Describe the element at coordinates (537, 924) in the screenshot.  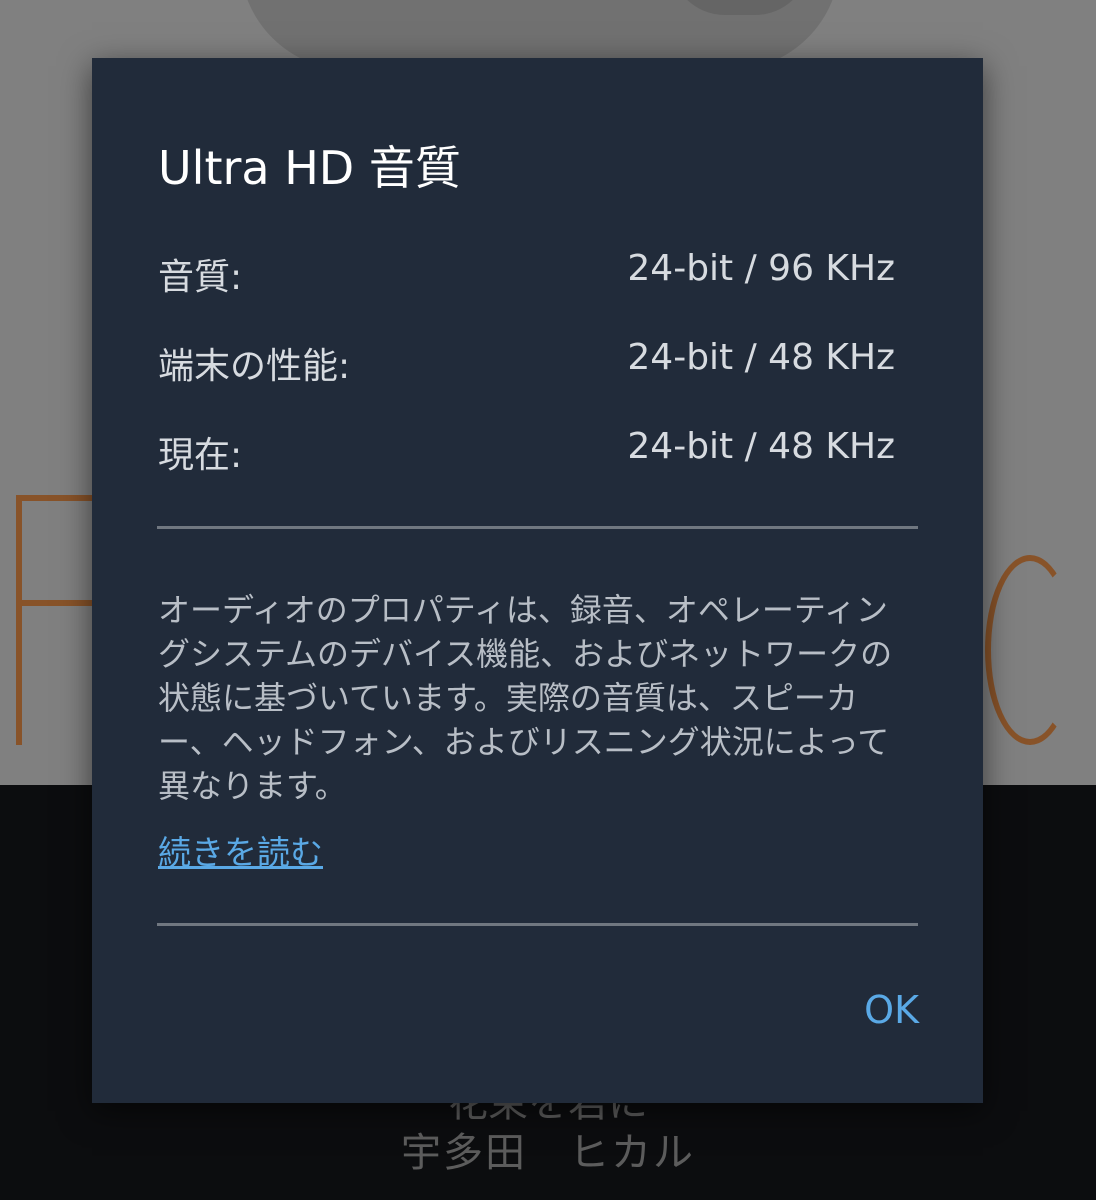
I see `divider-bottom` at that location.